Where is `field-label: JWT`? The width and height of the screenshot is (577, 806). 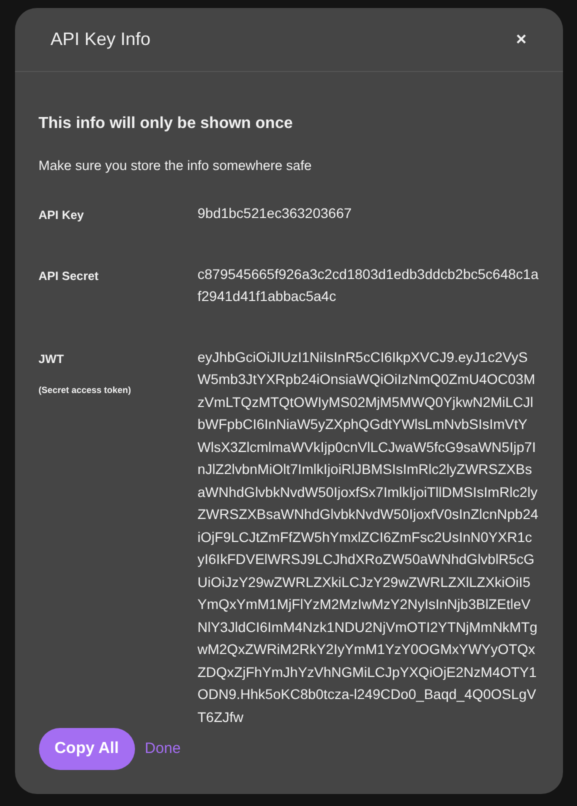
field-label: JWT is located at coordinates (51, 359).